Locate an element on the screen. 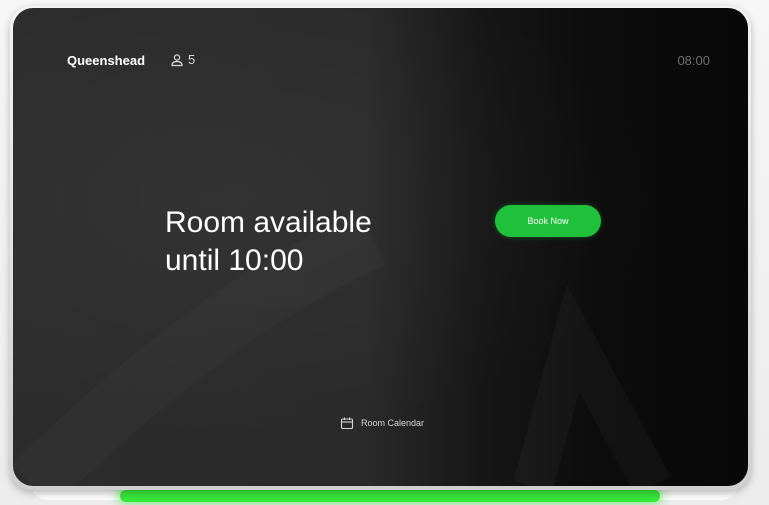 The height and width of the screenshot is (505, 769). room-capacity: 5 is located at coordinates (182, 59).